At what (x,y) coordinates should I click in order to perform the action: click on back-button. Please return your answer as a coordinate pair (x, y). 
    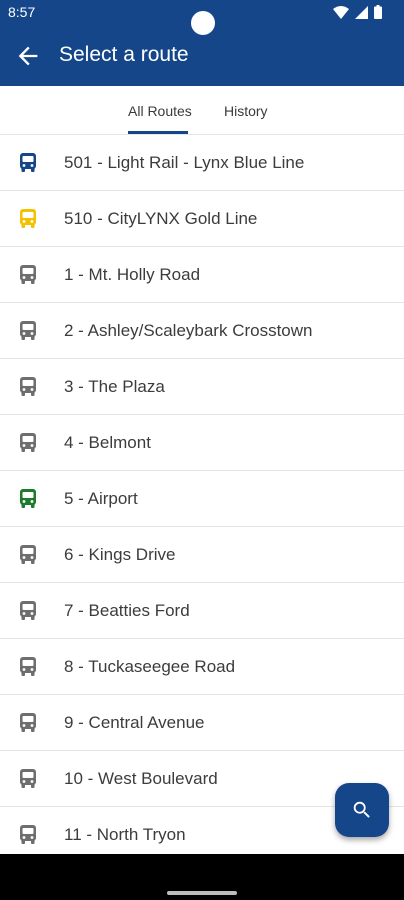
    Looking at the image, I should click on (28, 56).